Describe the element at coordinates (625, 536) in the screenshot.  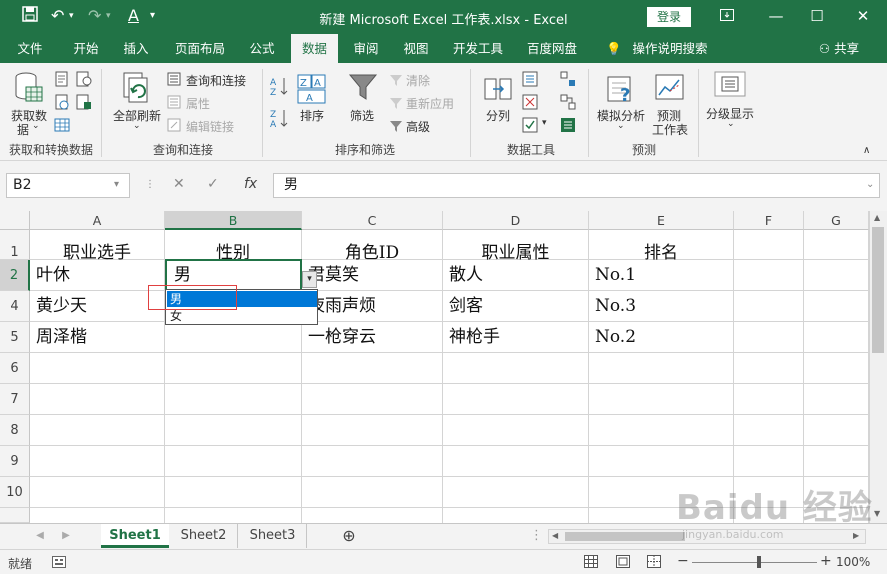
I see `h-scroll-thumb` at that location.